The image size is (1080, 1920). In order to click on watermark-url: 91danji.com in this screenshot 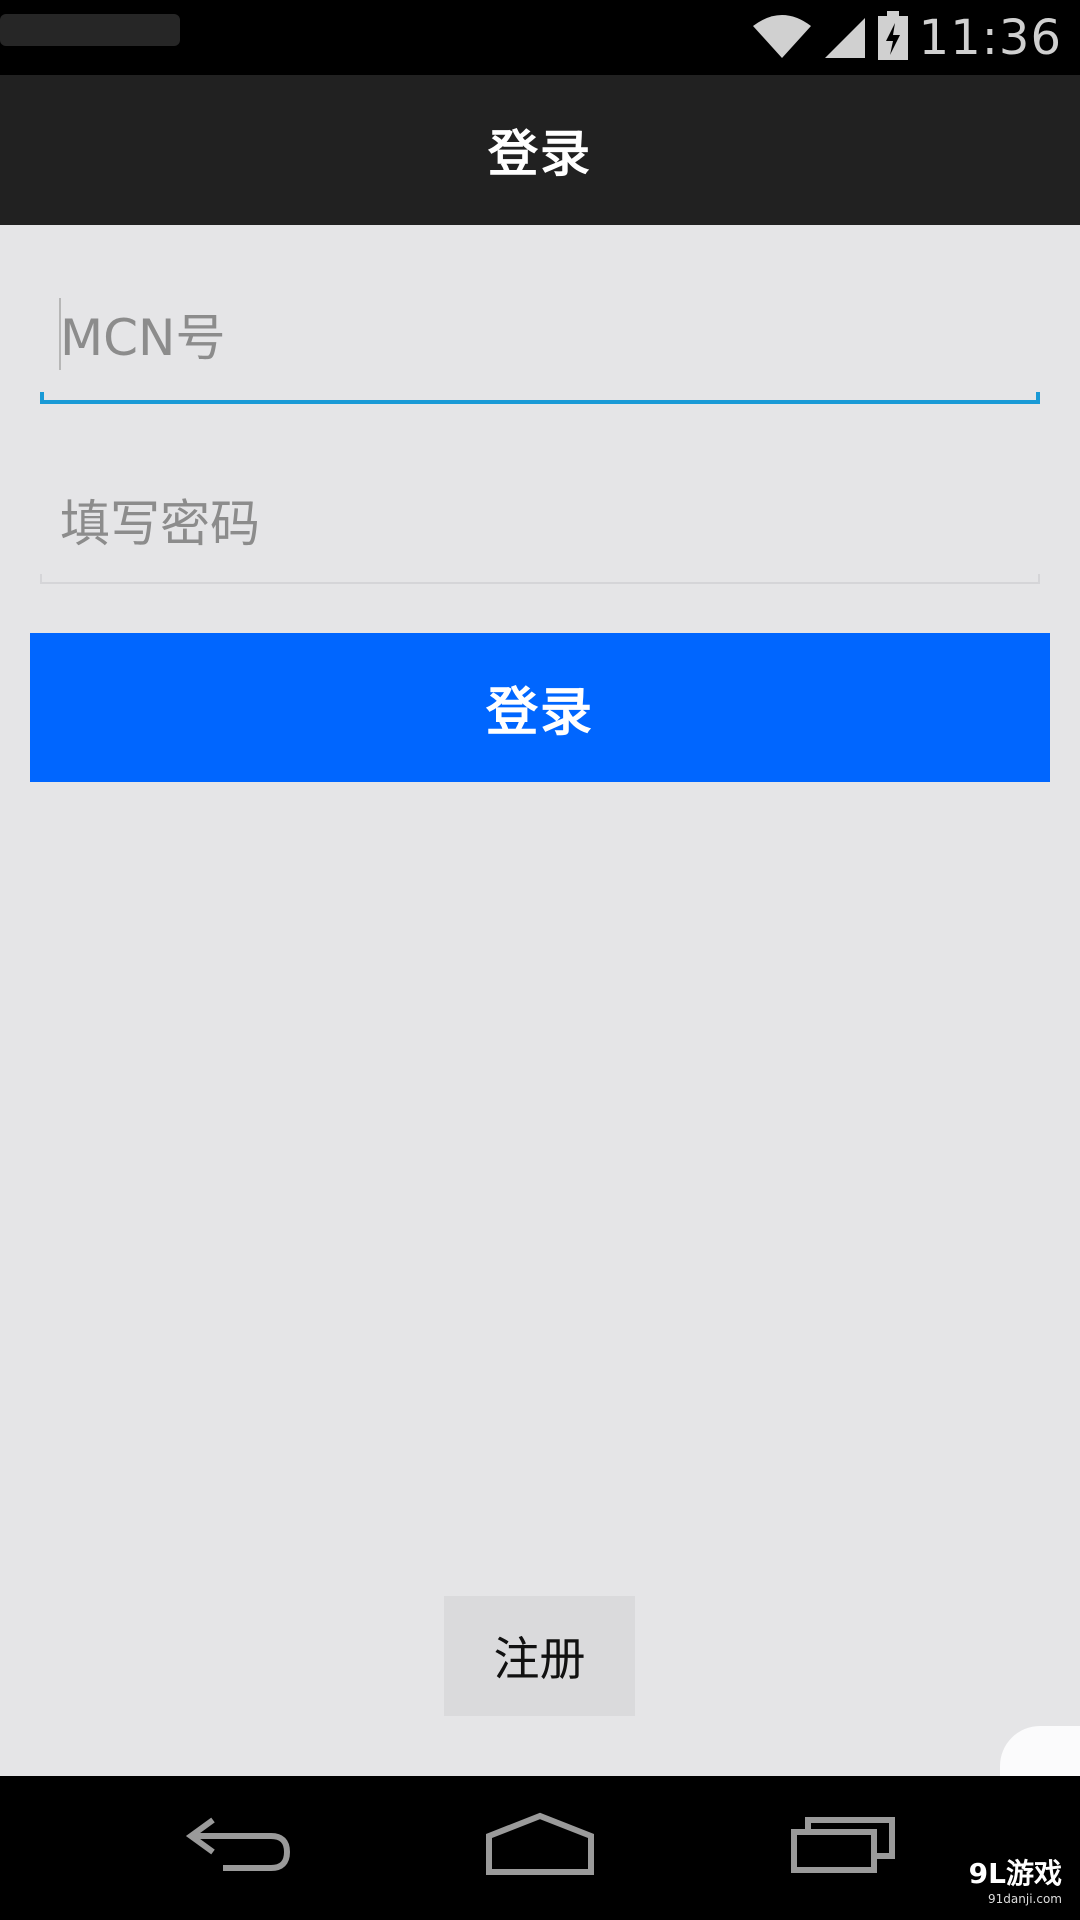, I will do `click(1025, 1899)`.